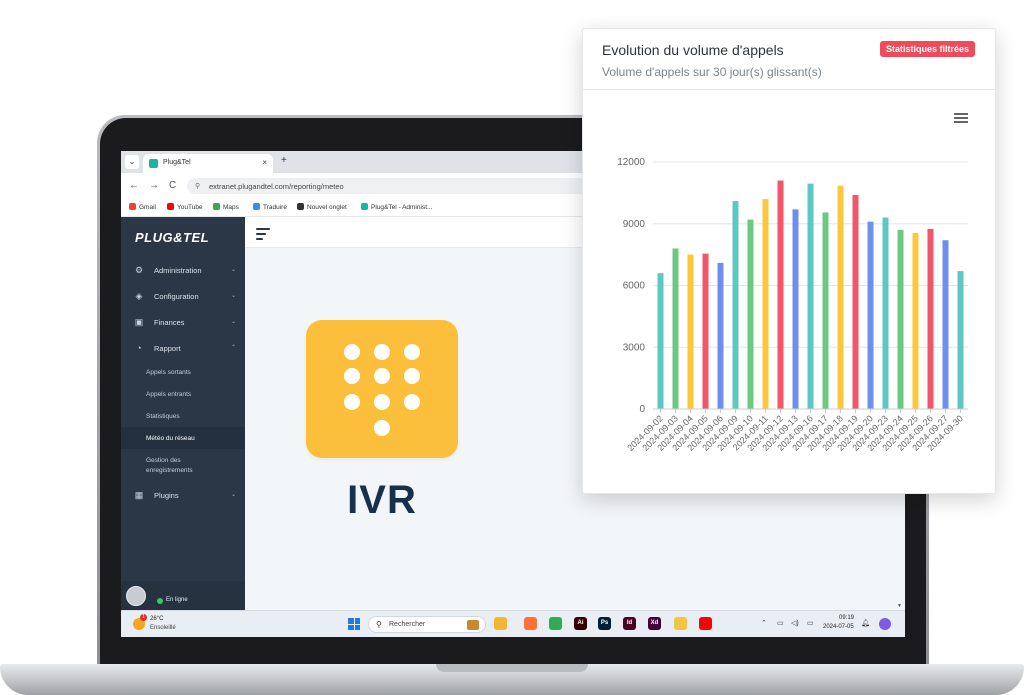  Describe the element at coordinates (642, 409) in the screenshot. I see `y-tick-label: 0` at that location.